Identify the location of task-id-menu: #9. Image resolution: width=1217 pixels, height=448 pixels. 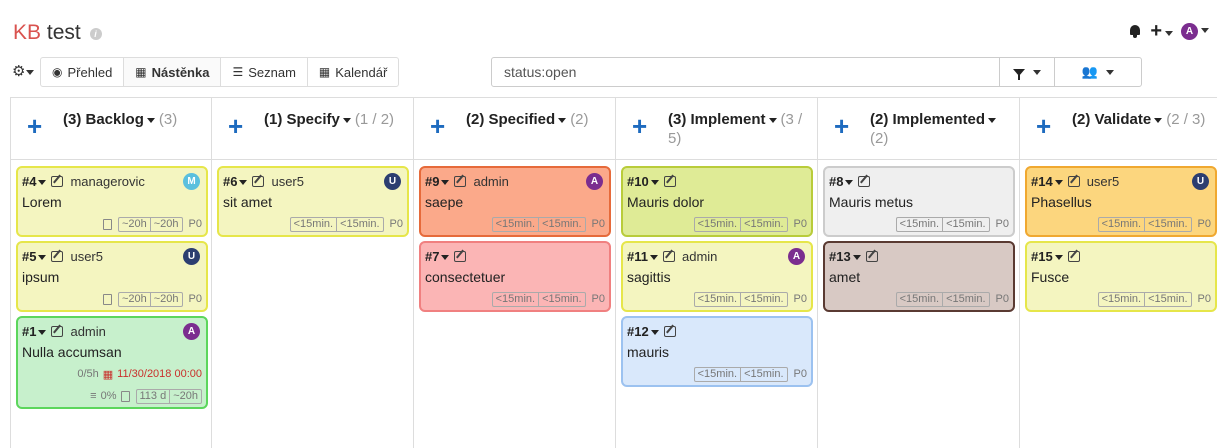
(439, 181).